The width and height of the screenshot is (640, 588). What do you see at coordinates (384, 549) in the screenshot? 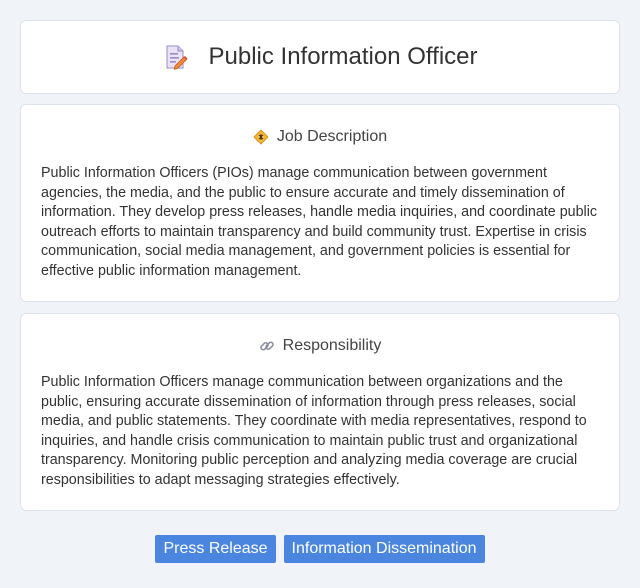
I see `tag-information-dissemination: Information Dissemination` at bounding box center [384, 549].